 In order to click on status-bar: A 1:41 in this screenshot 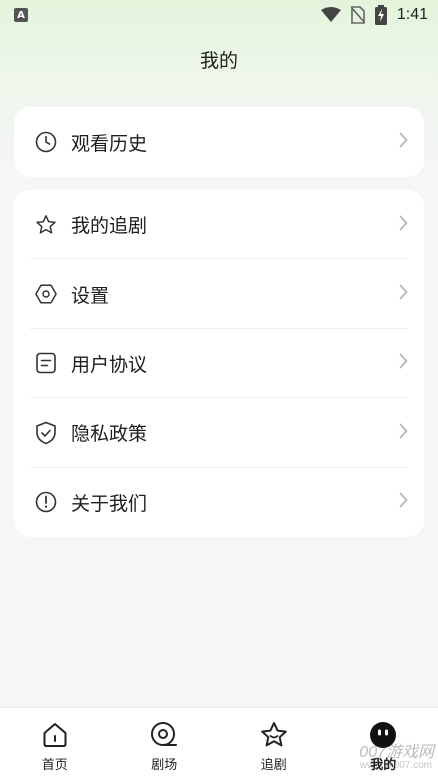, I will do `click(219, 15)`.